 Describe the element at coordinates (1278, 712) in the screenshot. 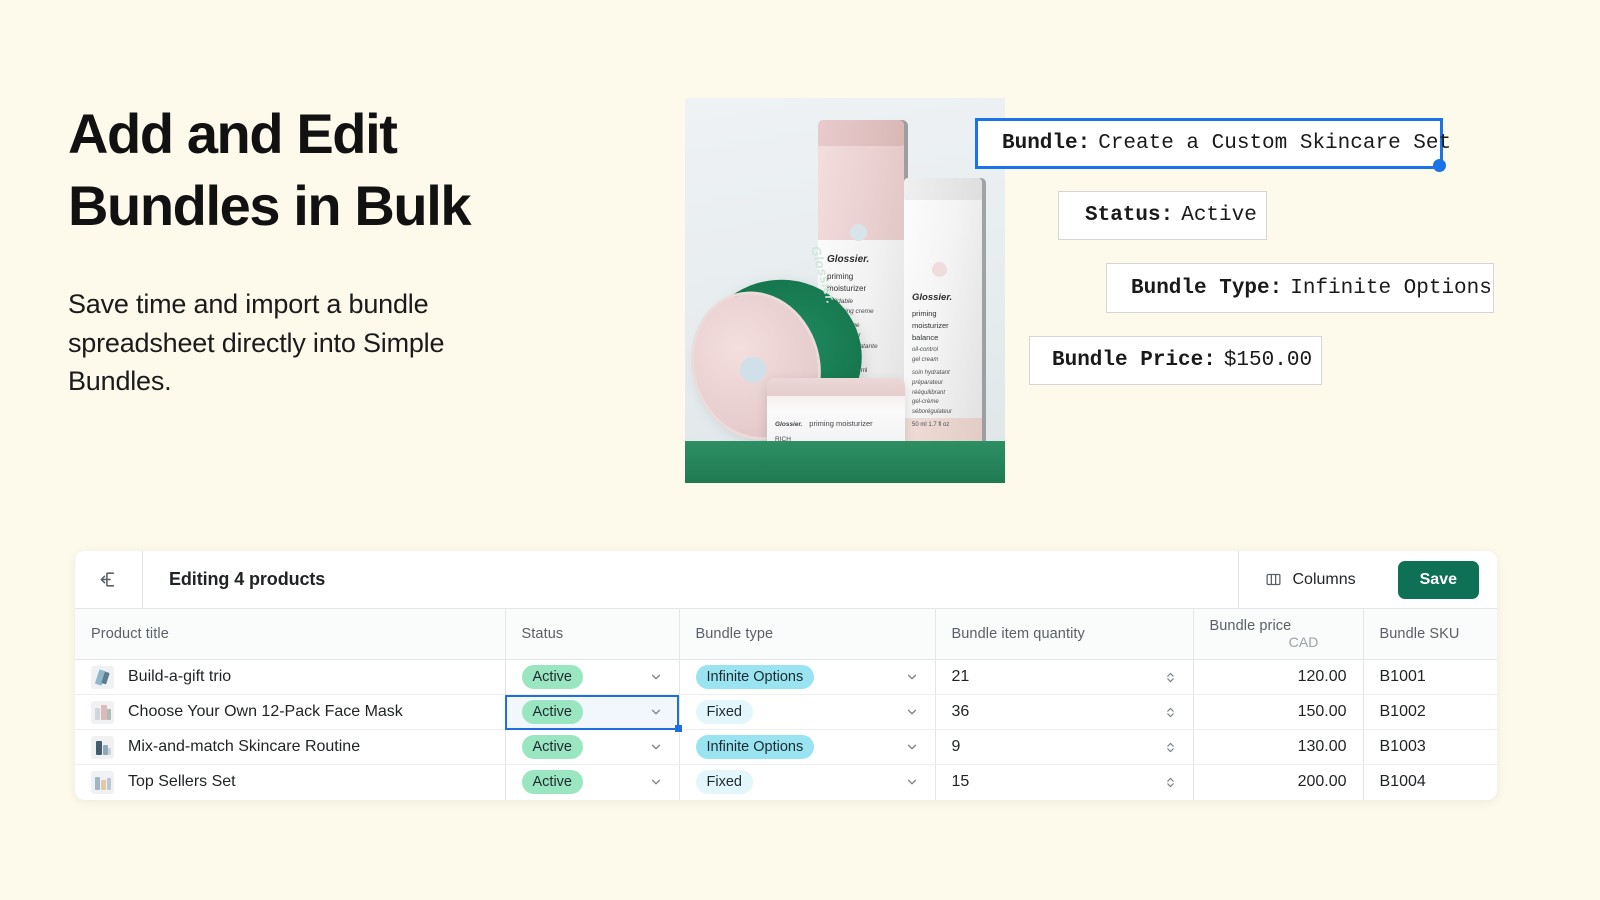

I see `cell-bundle-price: 150.00` at that location.